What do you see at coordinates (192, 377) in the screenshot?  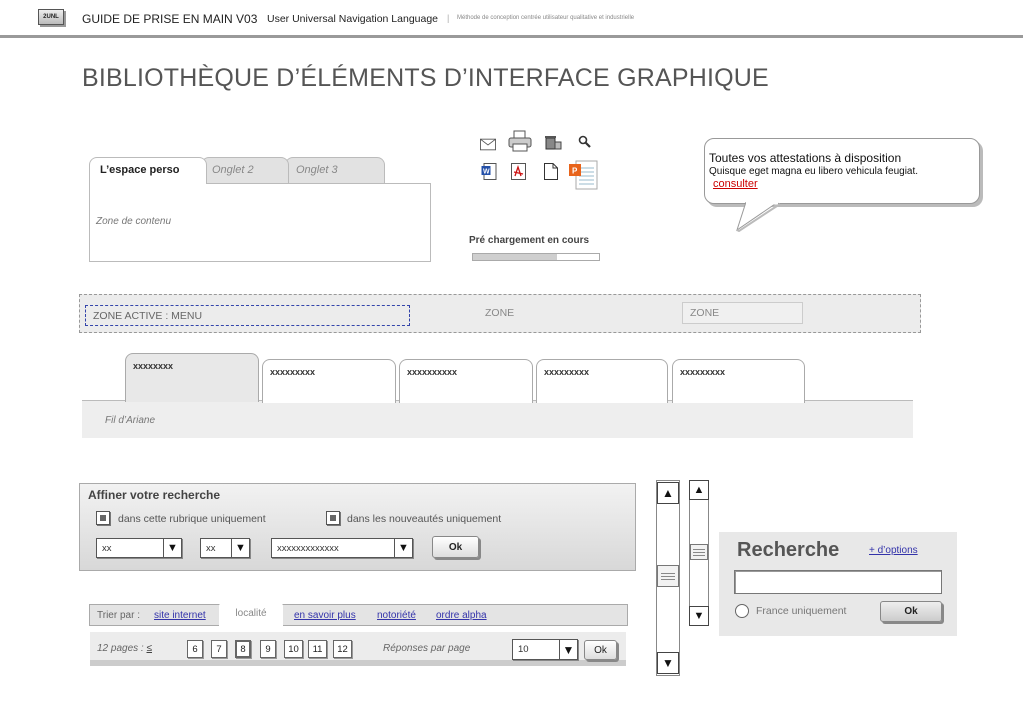 I see `nav-tab-active: xxxxxxxx` at bounding box center [192, 377].